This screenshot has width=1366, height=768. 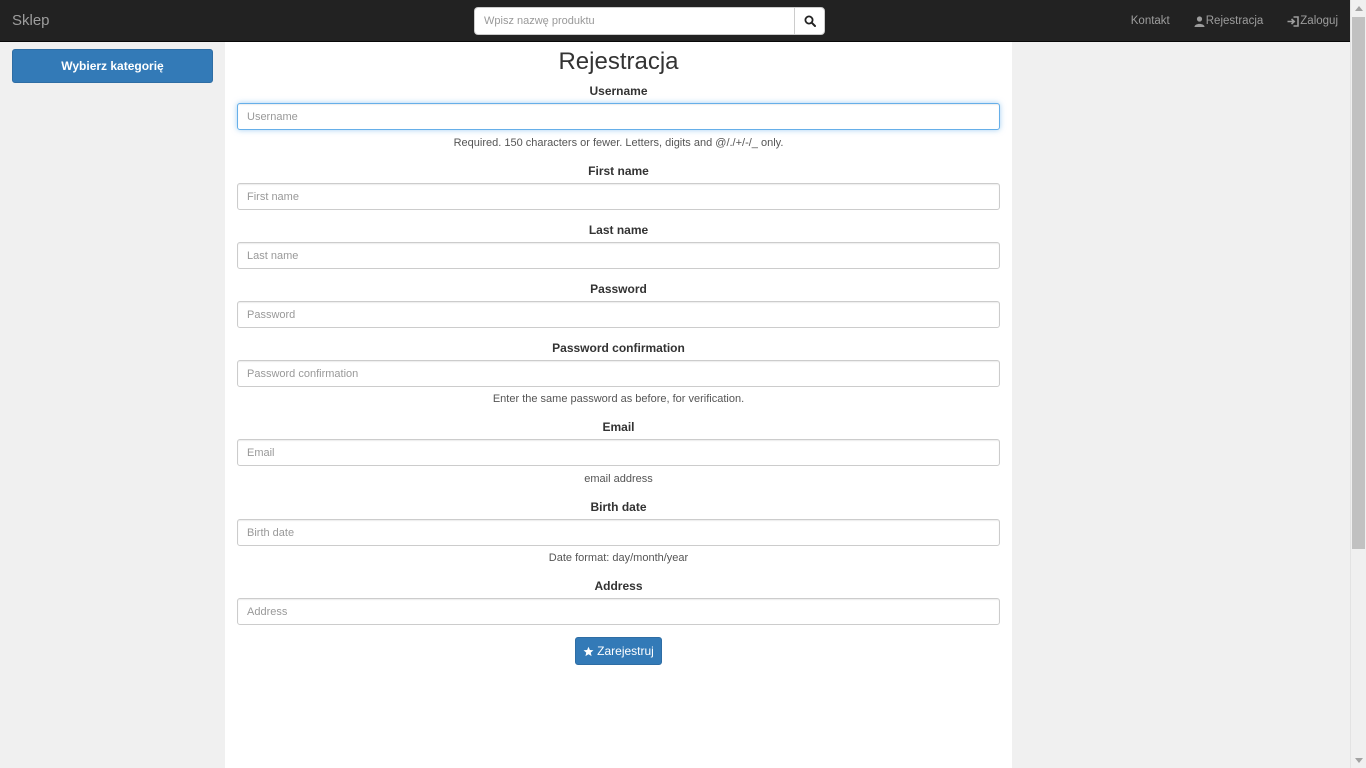 I want to click on search-form, so click(x=649, y=21).